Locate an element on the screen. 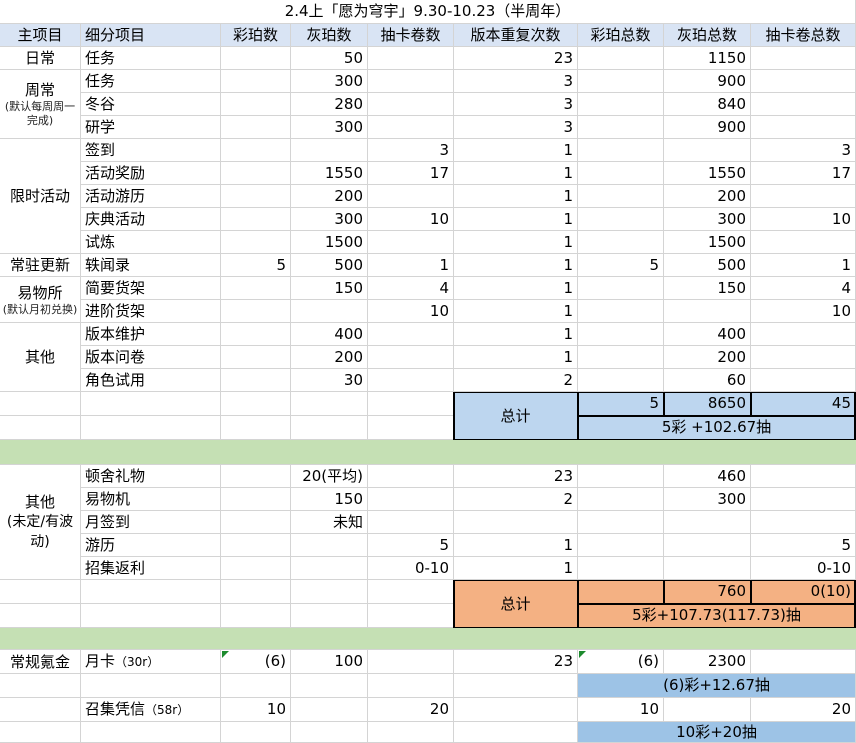  tickets-cell: 10 is located at coordinates (411, 219).